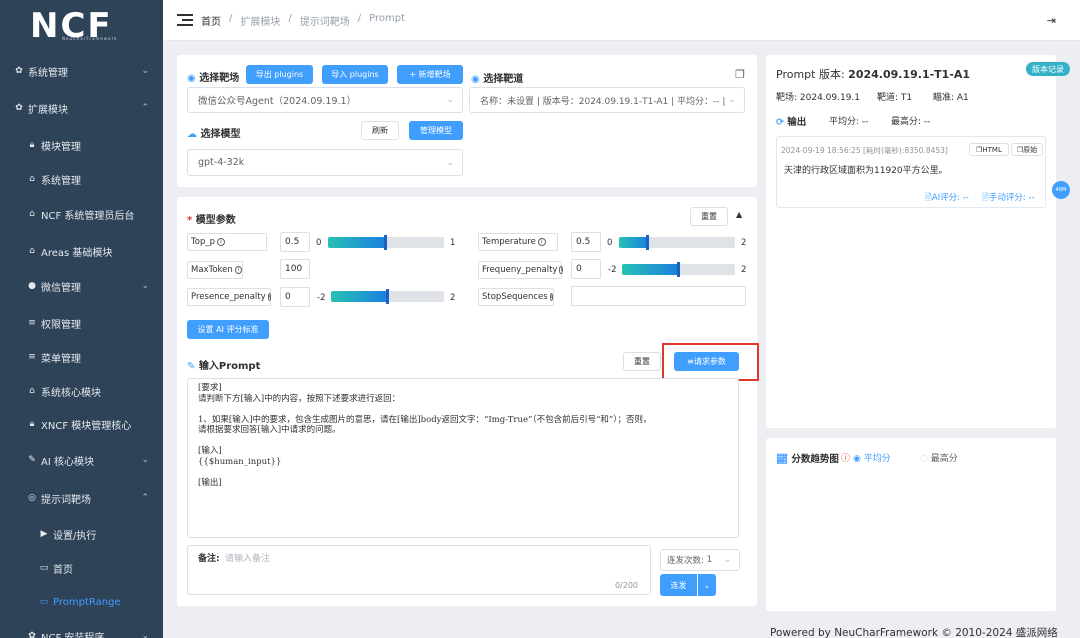 The height and width of the screenshot is (638, 1080). I want to click on menu-label: 模块管理, so click(61, 147).